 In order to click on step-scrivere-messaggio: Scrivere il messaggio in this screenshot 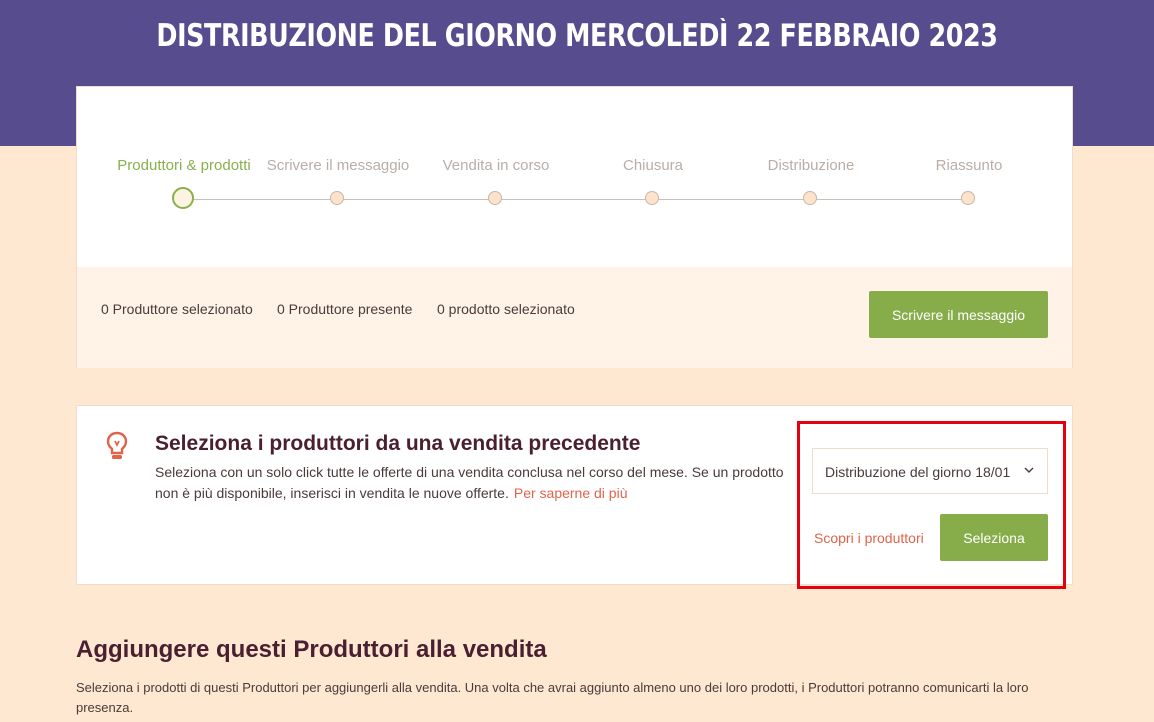, I will do `click(338, 170)`.